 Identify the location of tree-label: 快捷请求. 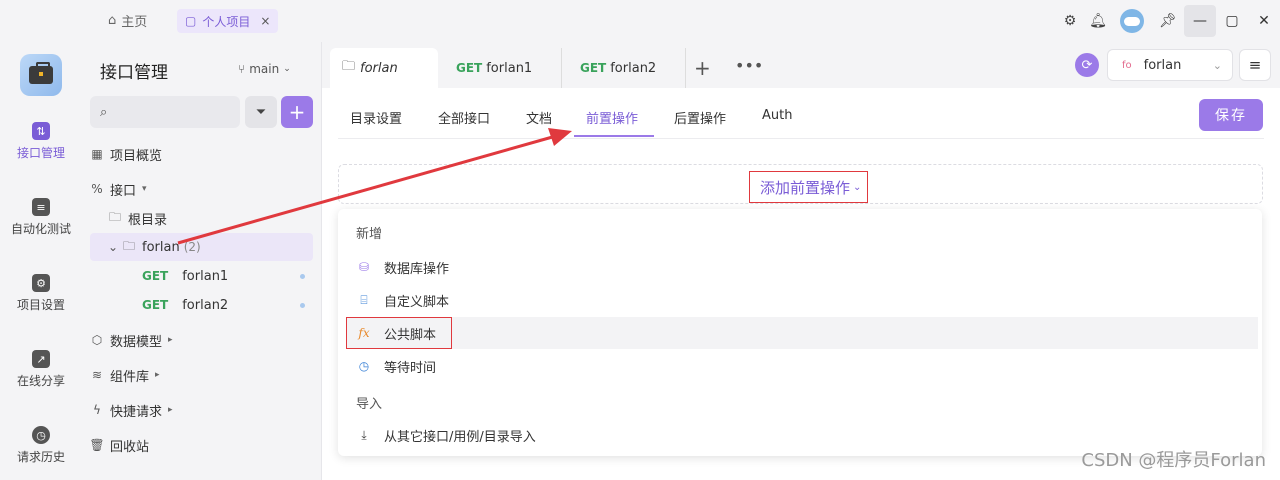
(136, 412).